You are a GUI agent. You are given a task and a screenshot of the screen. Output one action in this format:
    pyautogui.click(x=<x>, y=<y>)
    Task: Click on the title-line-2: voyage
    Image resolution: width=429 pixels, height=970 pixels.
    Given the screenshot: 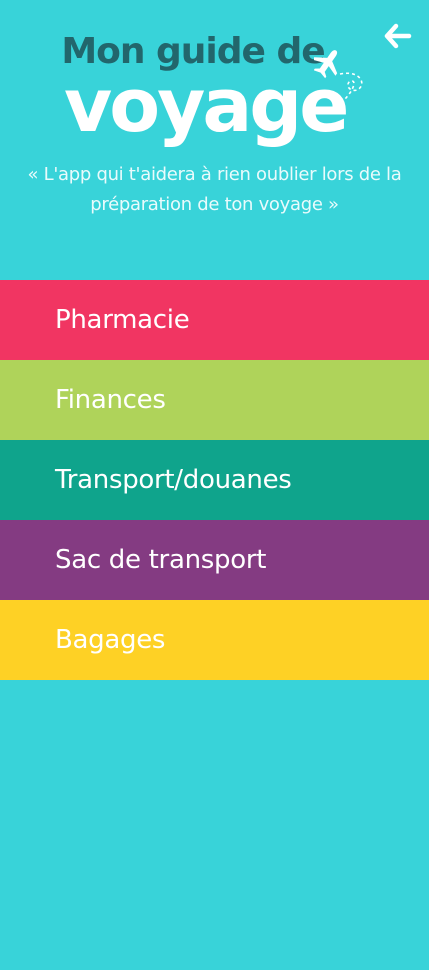 What is the action you would take?
    pyautogui.click(x=206, y=106)
    